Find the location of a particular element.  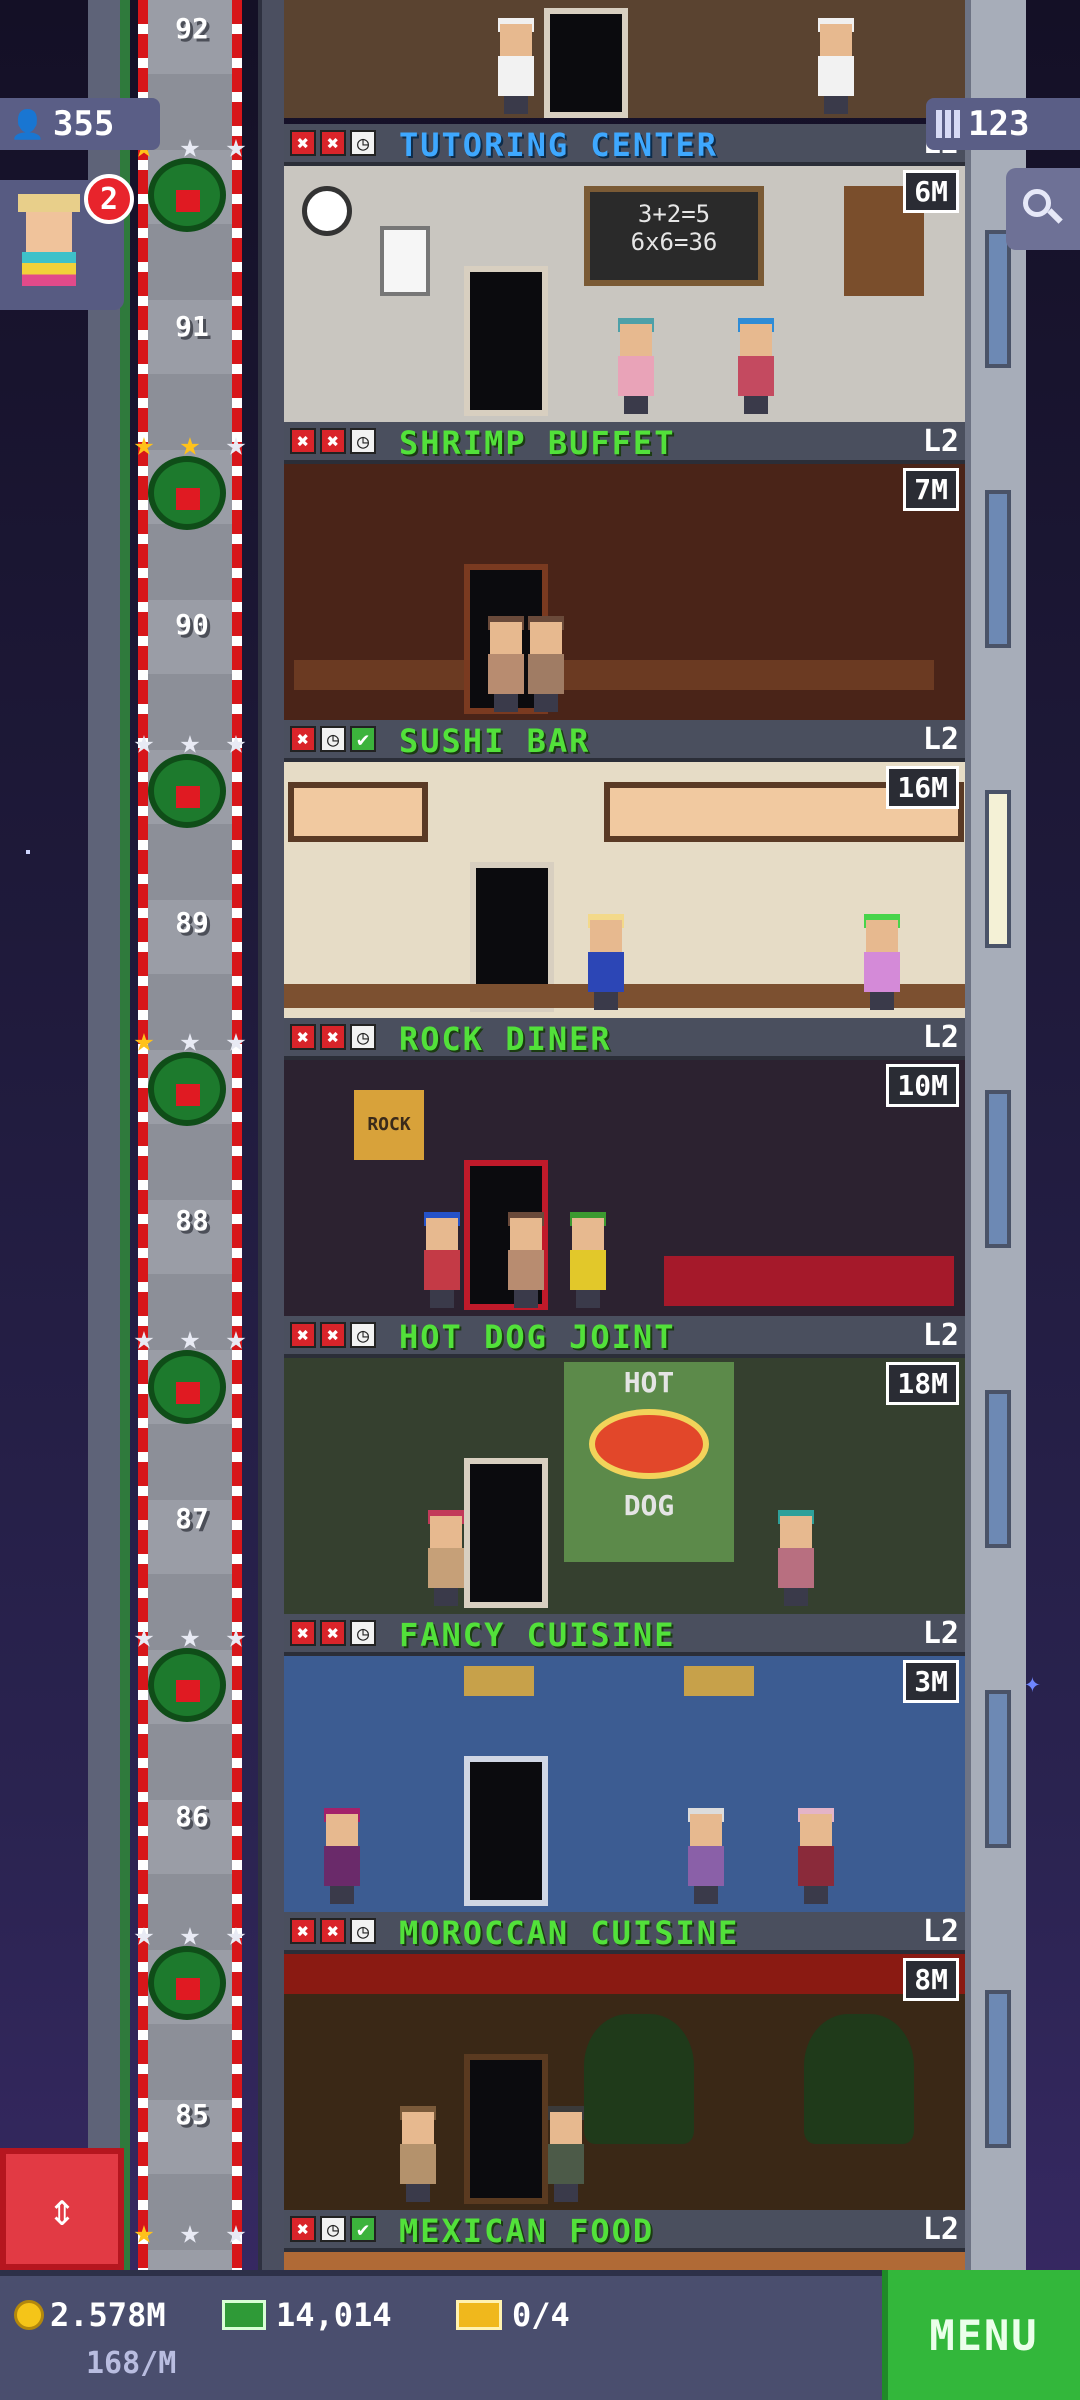

floor-name: FANCY CUISINE is located at coordinates (537, 1635).